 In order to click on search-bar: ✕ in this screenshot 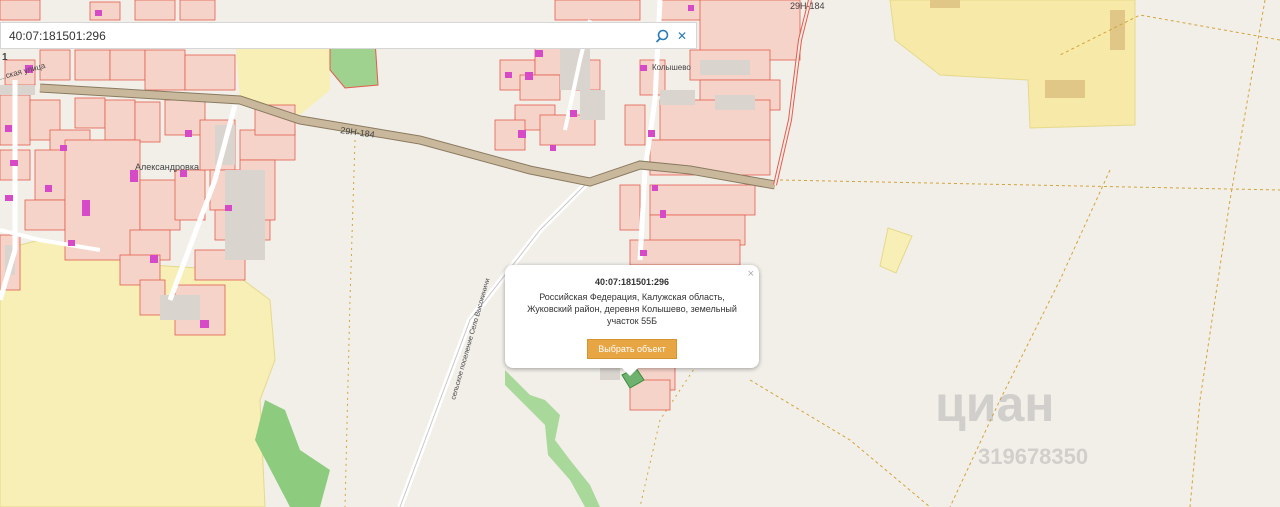, I will do `click(348, 35)`.